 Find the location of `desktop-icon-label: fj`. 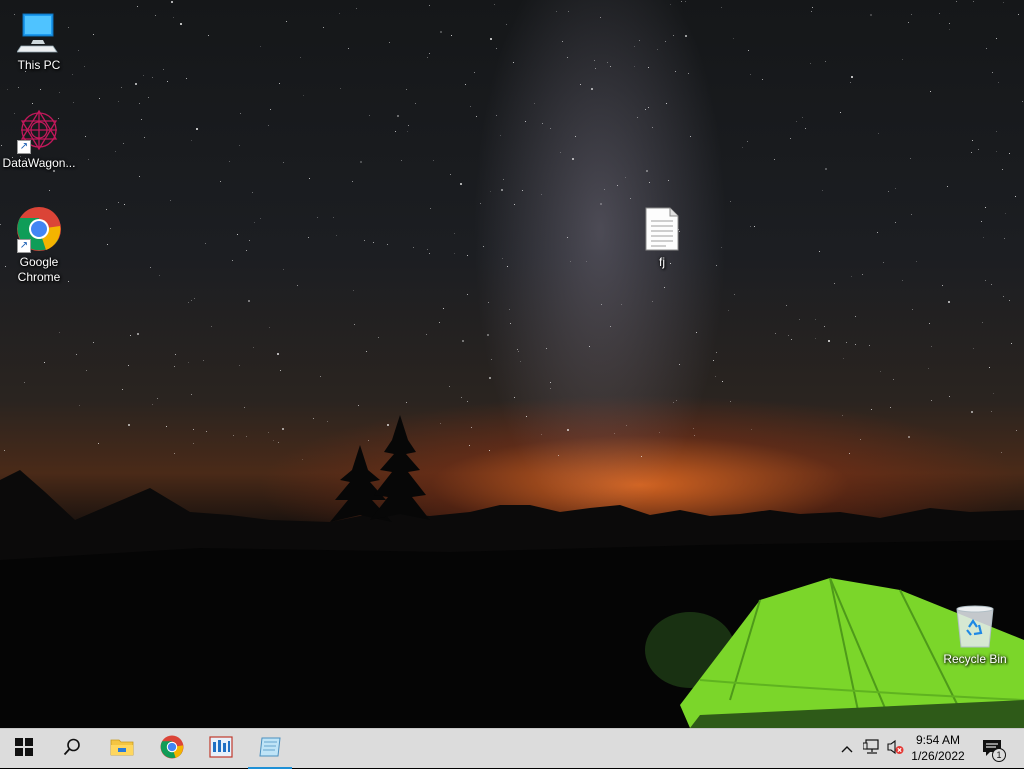

desktop-icon-label: fj is located at coordinates (662, 262).